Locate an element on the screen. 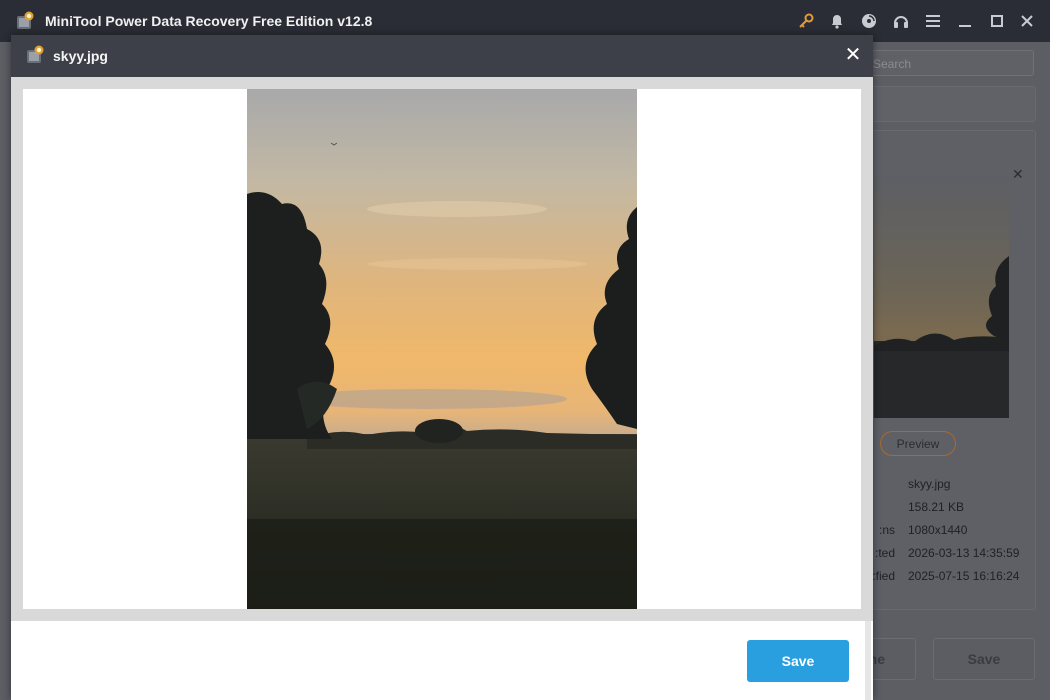 This screenshot has height=700, width=1050. dialog-footer: Save is located at coordinates (442, 660).